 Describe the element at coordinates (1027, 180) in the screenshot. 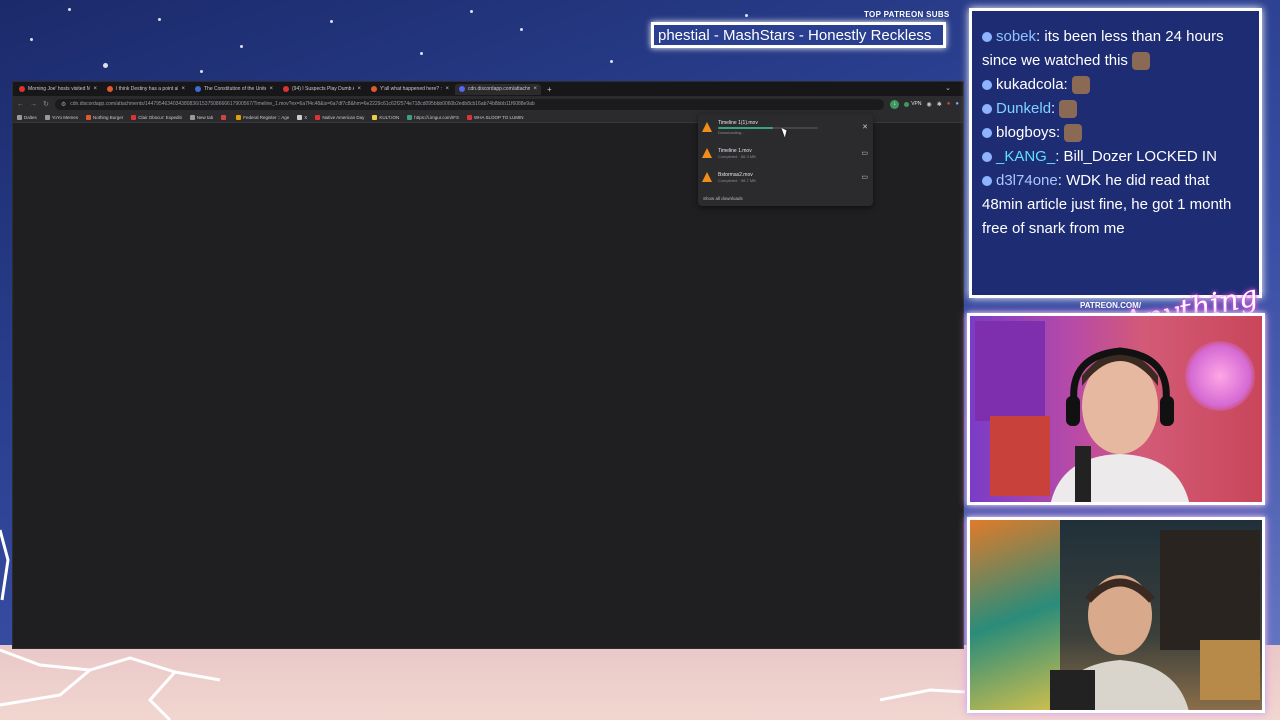

I see `chat-username: d3l74one` at that location.